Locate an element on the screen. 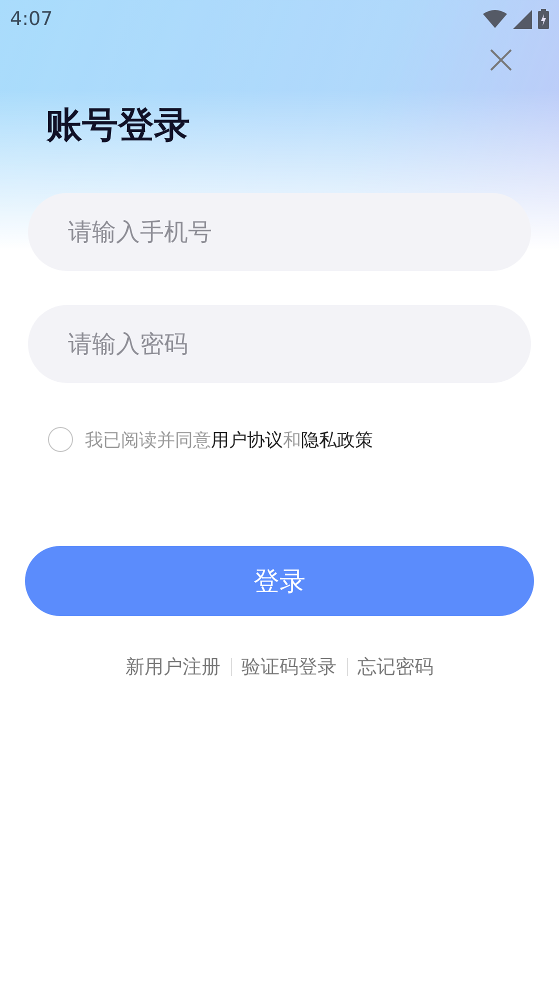 This screenshot has width=559, height=995. login-button: 登录 is located at coordinates (279, 581).